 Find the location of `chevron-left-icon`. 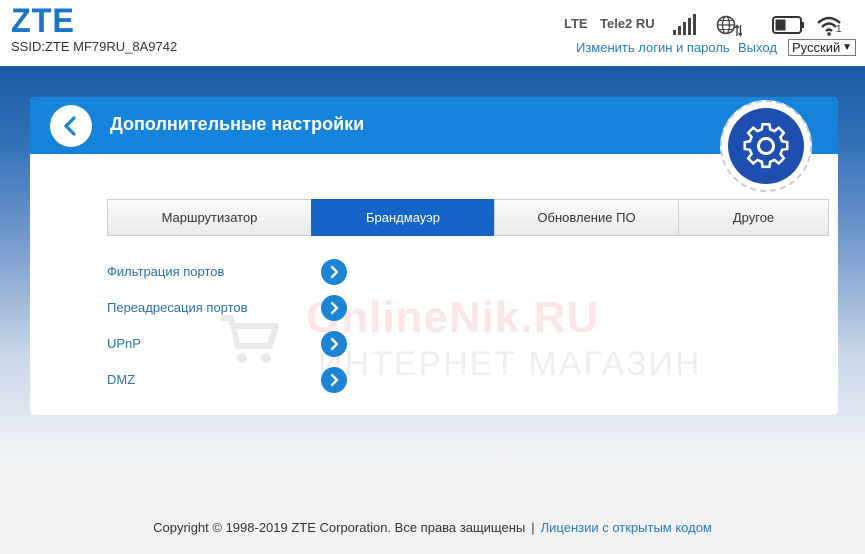

chevron-left-icon is located at coordinates (70, 126).